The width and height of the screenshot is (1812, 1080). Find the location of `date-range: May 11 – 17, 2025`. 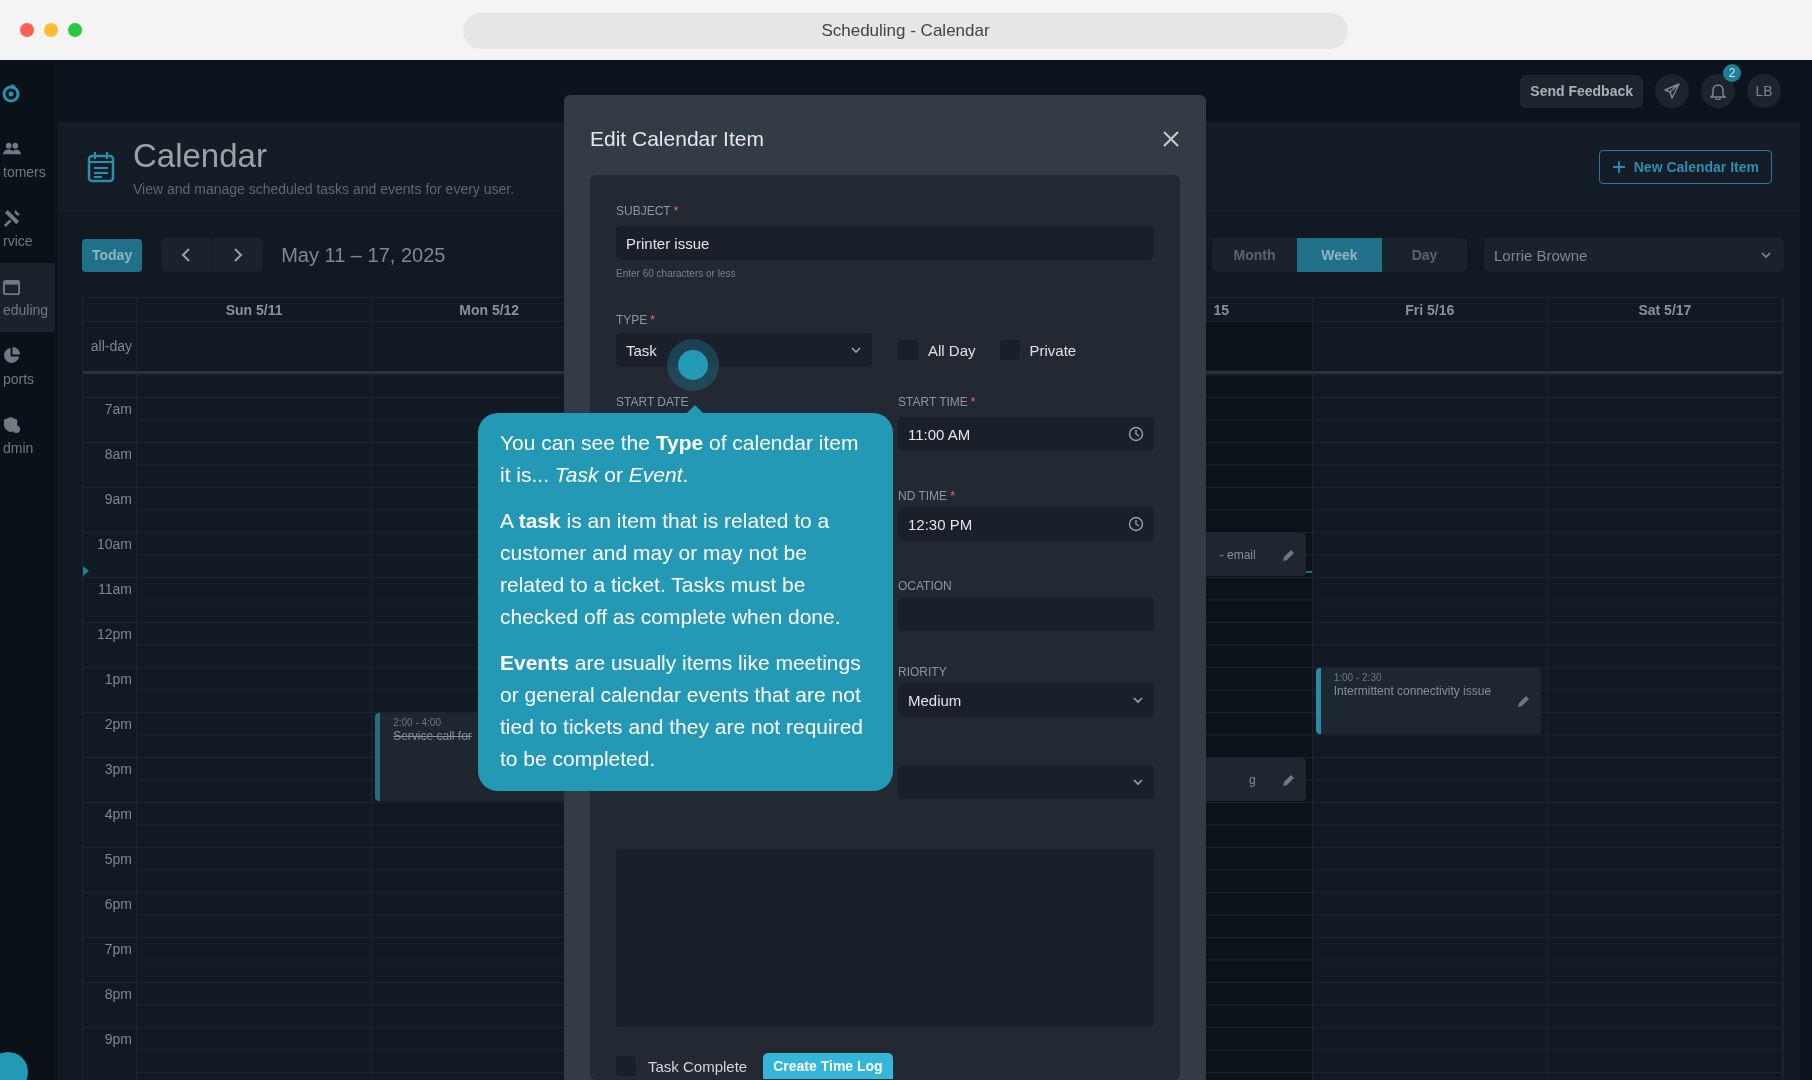

date-range: May 11 – 17, 2025 is located at coordinates (363, 255).